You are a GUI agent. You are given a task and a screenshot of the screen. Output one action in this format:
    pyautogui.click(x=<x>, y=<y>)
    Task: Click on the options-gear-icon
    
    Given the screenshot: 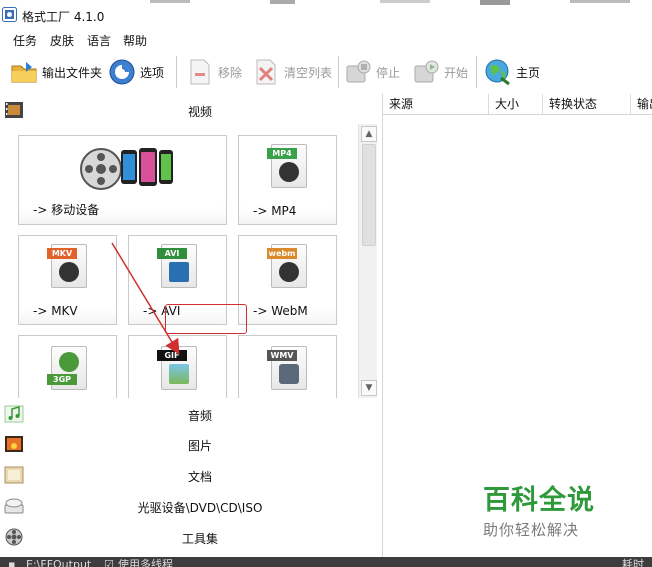 What is the action you would take?
    pyautogui.click(x=122, y=72)
    